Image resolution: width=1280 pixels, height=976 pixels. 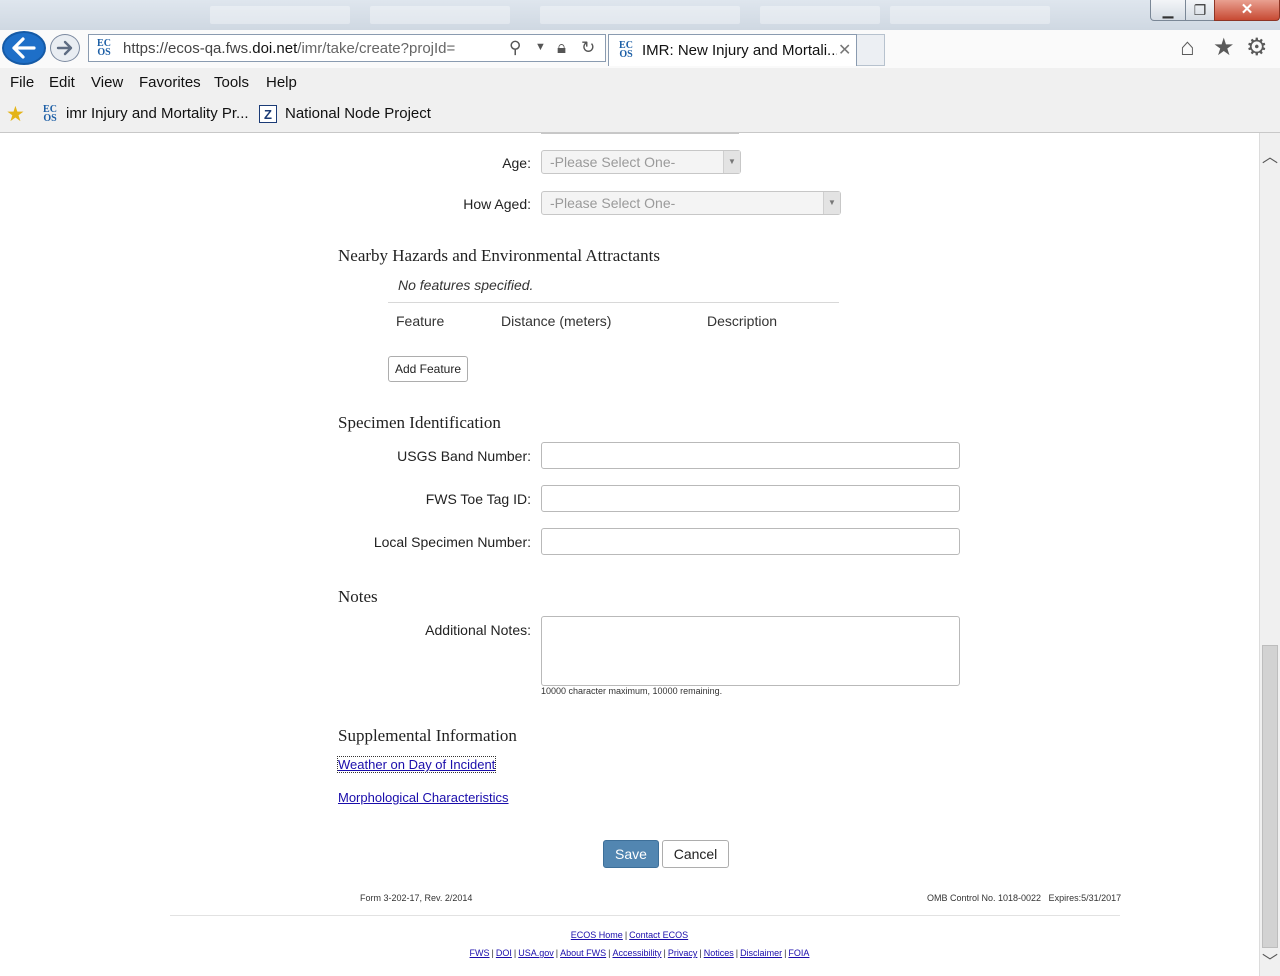 What do you see at coordinates (750, 498) in the screenshot?
I see `fws-toe-tag-input` at bounding box center [750, 498].